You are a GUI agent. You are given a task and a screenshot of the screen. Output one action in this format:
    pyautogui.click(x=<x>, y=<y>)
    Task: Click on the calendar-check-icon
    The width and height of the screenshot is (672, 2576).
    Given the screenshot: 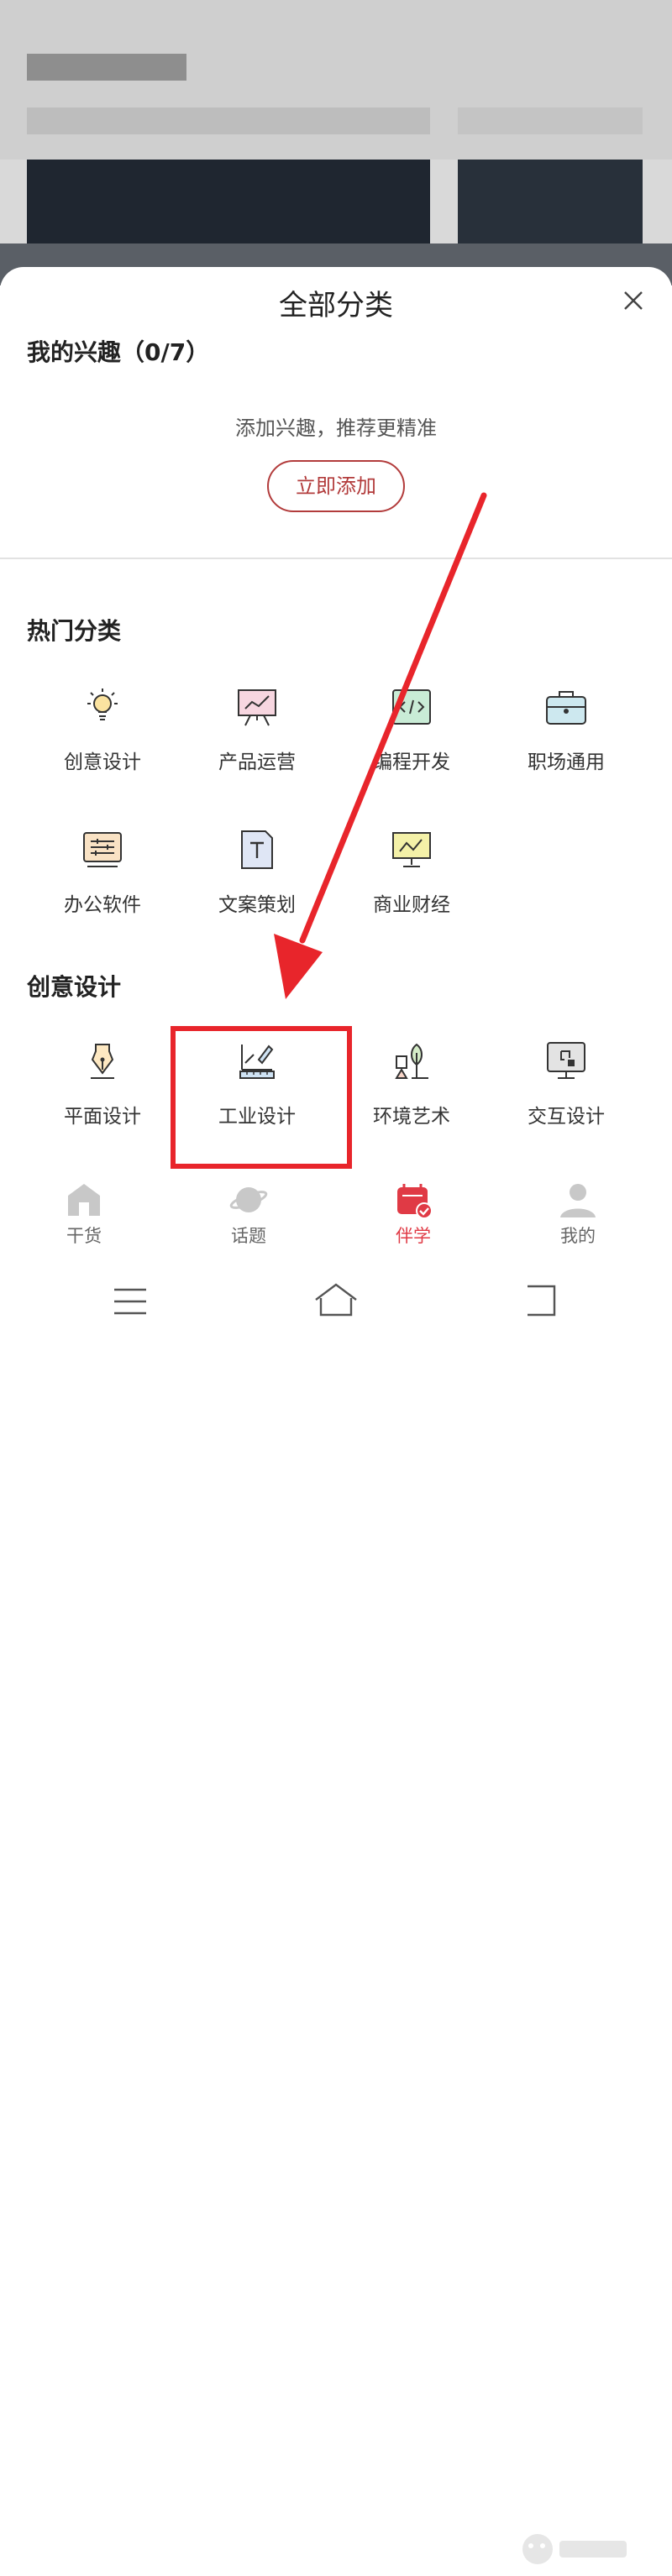 What is the action you would take?
    pyautogui.click(x=415, y=1202)
    